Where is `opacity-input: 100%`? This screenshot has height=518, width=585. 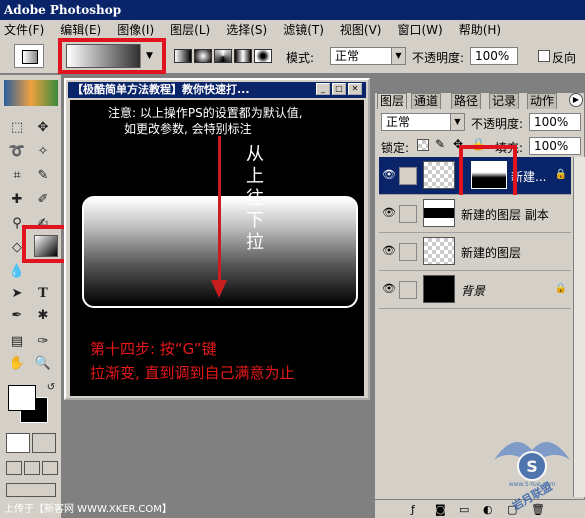
opacity-input: 100% is located at coordinates (494, 56).